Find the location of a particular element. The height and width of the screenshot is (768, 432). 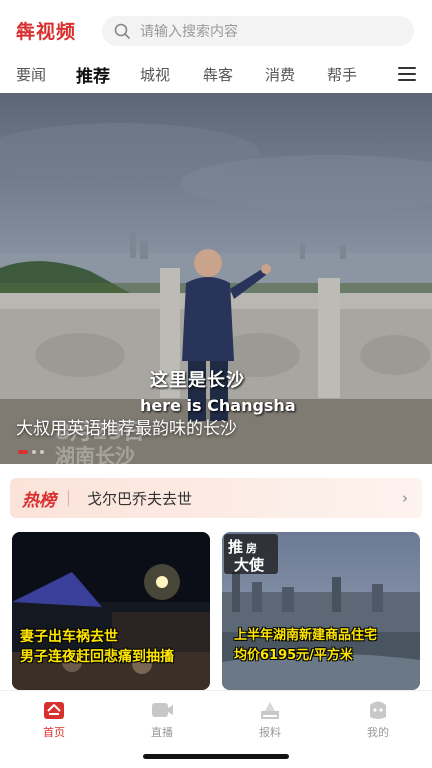

svg-text: 湖南长沙 is located at coordinates (95, 454).